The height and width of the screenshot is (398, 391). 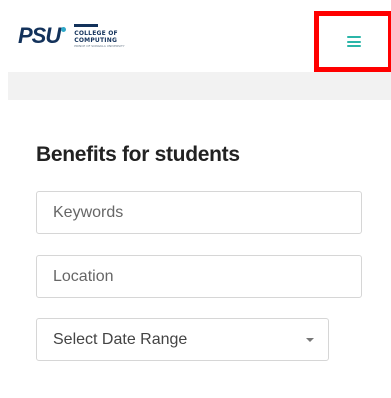 What do you see at coordinates (120, 339) in the screenshot?
I see `date-range-label: Select Date Range` at bounding box center [120, 339].